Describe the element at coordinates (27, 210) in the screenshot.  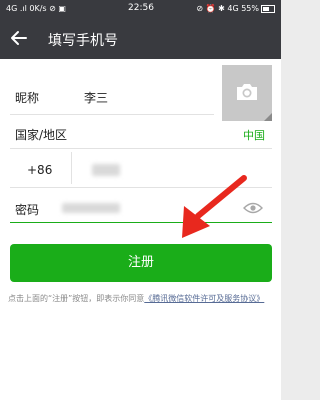
I see `password-label: 密码` at that location.